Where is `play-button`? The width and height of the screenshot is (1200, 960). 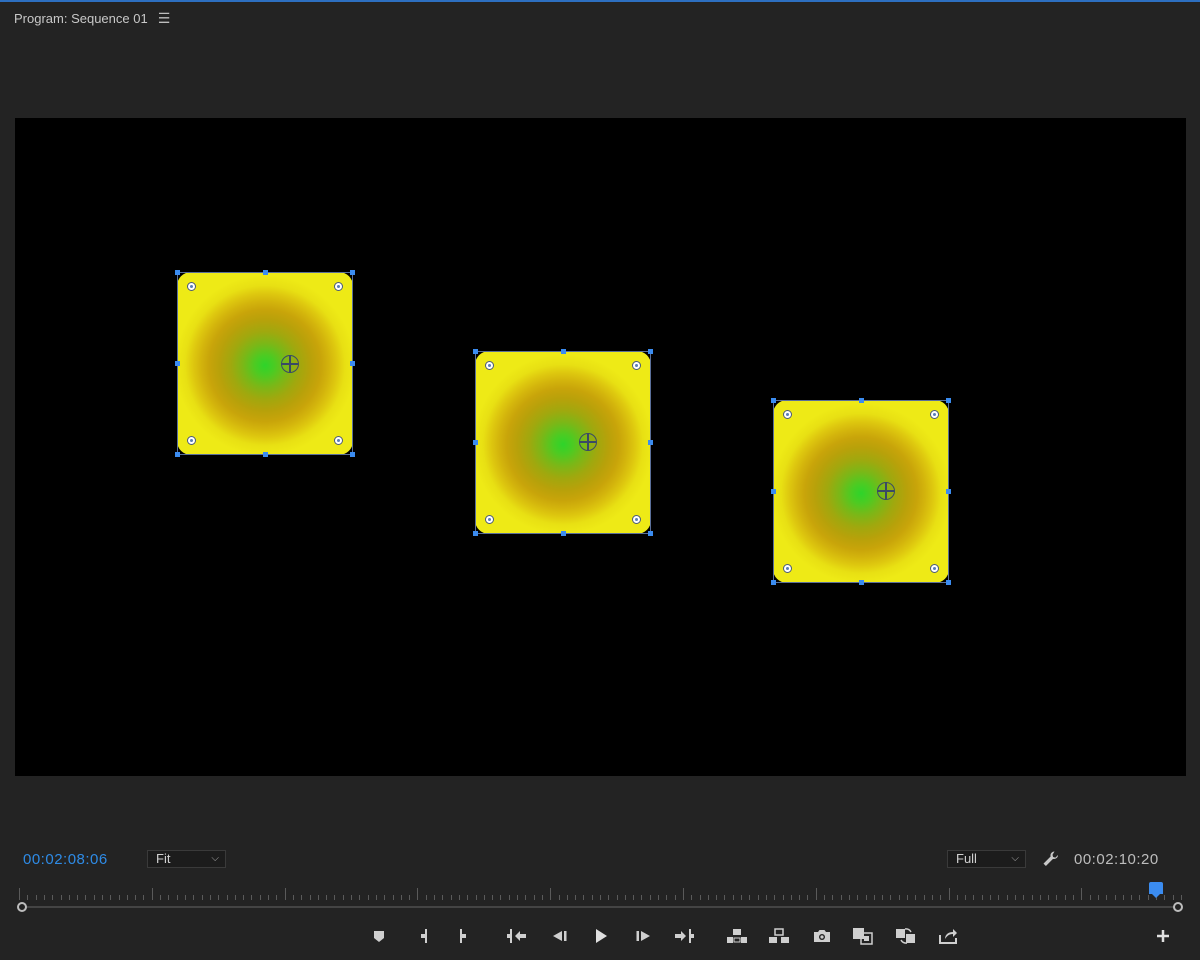 play-button is located at coordinates (601, 936).